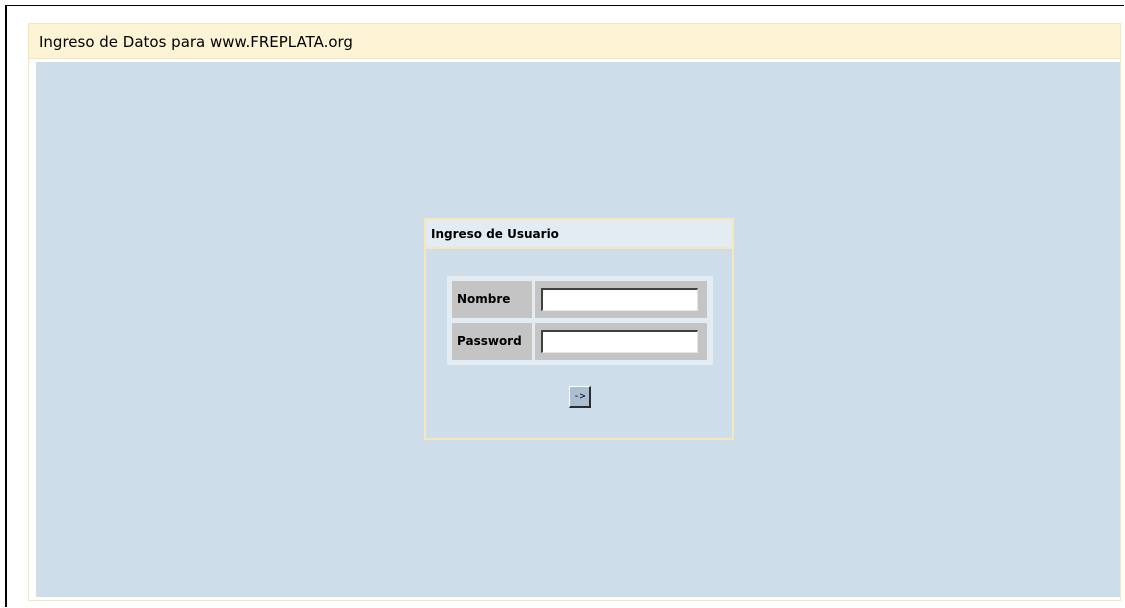 The image size is (1125, 608). Describe the element at coordinates (484, 299) in the screenshot. I see `nombre-label: Nombre` at that location.